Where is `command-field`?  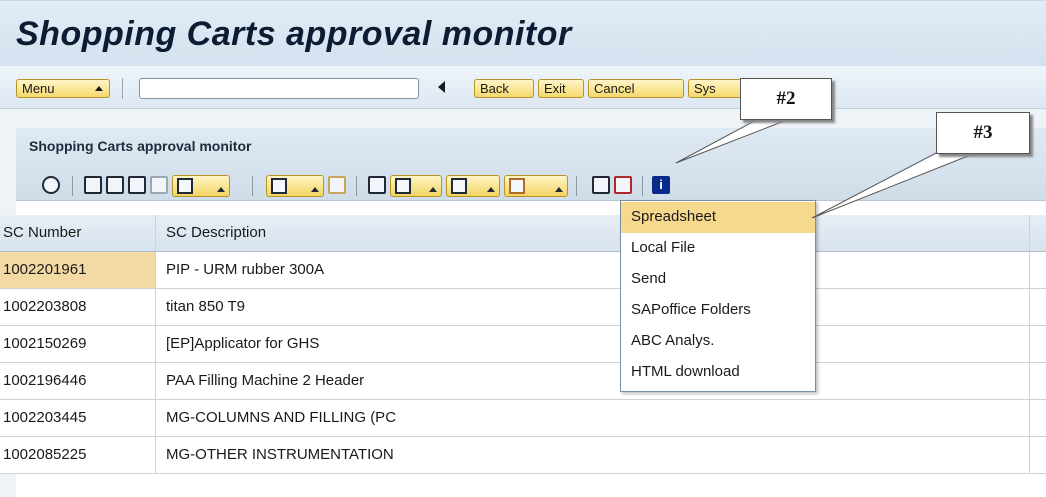 command-field is located at coordinates (279, 88).